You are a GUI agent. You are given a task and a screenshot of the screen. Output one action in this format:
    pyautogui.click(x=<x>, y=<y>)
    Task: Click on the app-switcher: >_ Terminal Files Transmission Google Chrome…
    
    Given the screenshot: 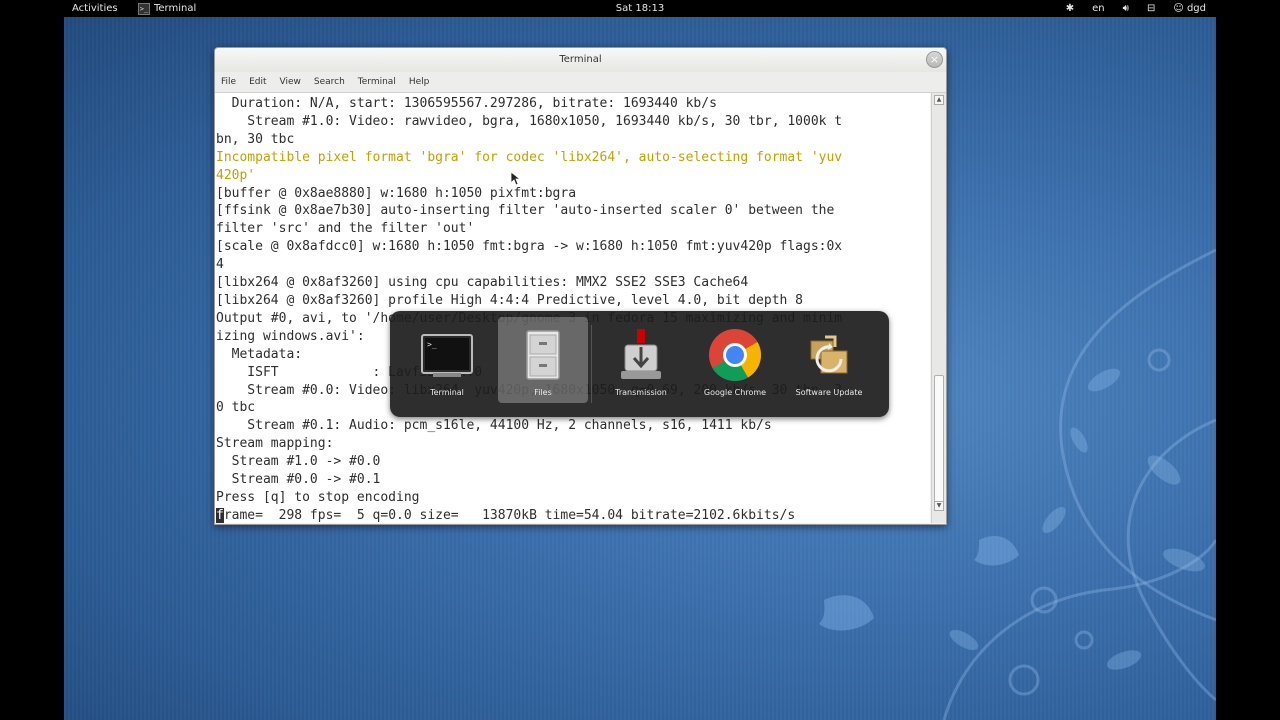 What is the action you would take?
    pyautogui.click(x=639, y=364)
    